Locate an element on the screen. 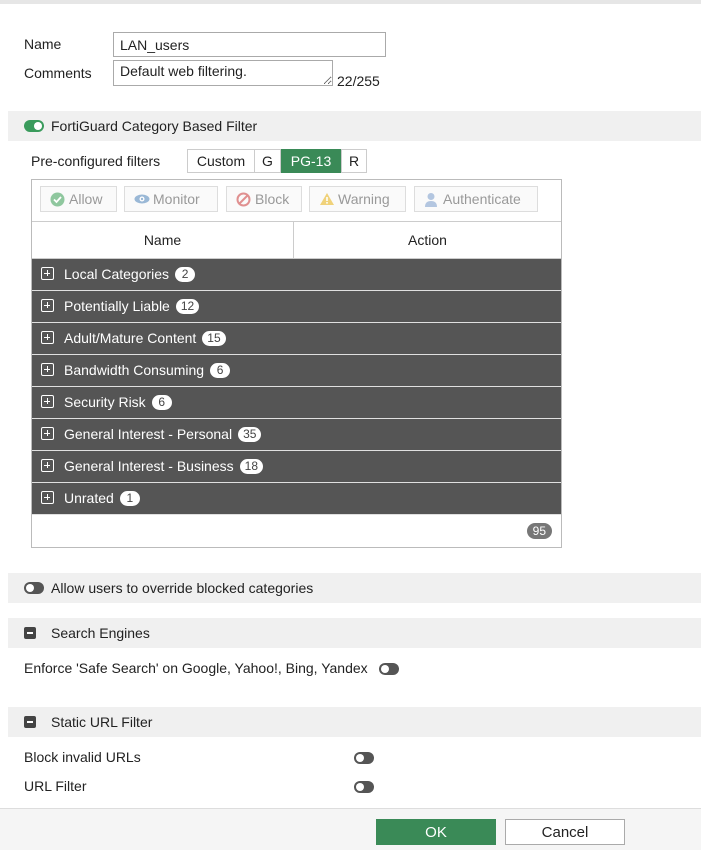 The image size is (701, 850). category-row: Potentially Liable 12 is located at coordinates (296, 307).